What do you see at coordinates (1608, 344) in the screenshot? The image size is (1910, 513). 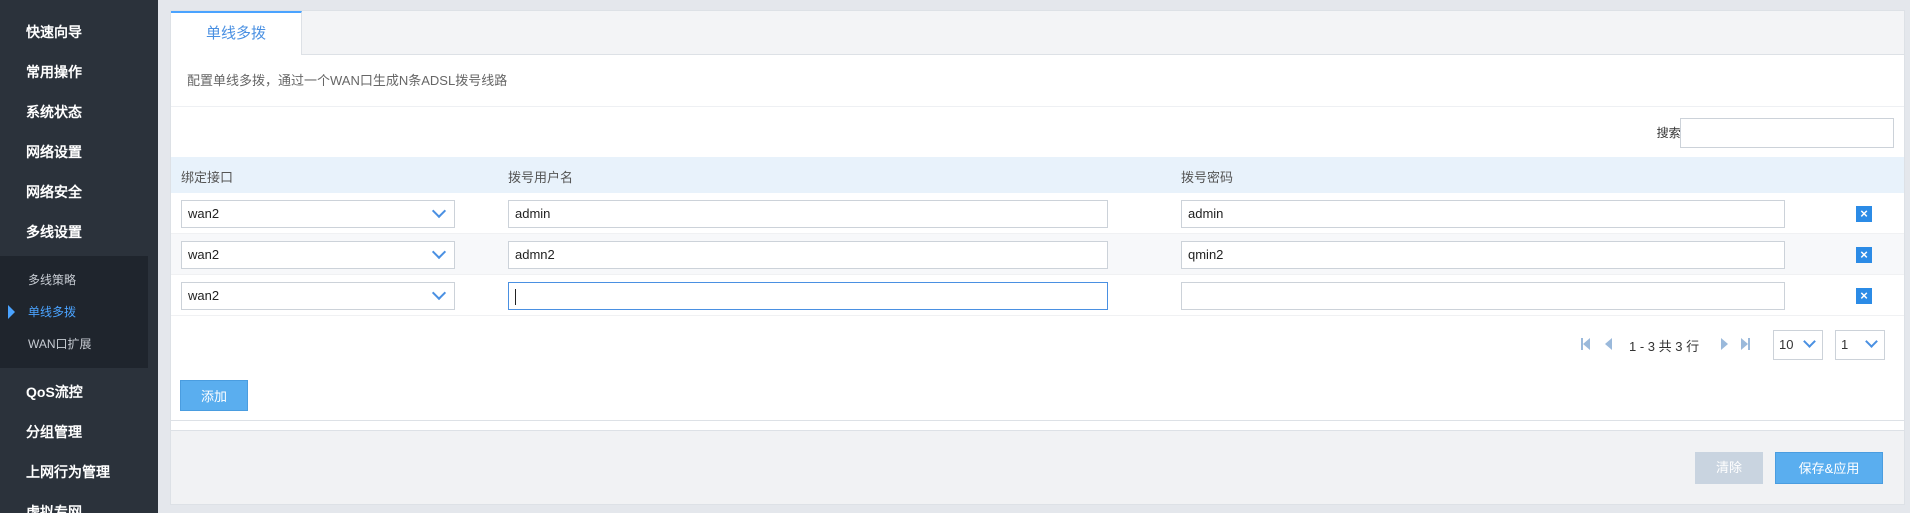 I see `prev-page-icon` at bounding box center [1608, 344].